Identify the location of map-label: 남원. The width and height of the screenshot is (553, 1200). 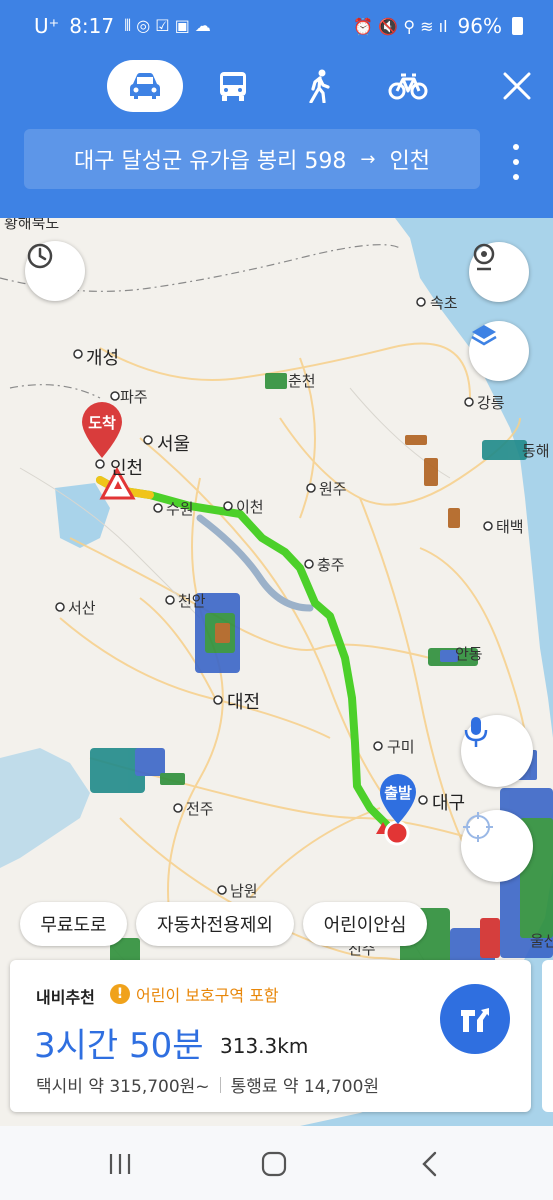
(244, 891).